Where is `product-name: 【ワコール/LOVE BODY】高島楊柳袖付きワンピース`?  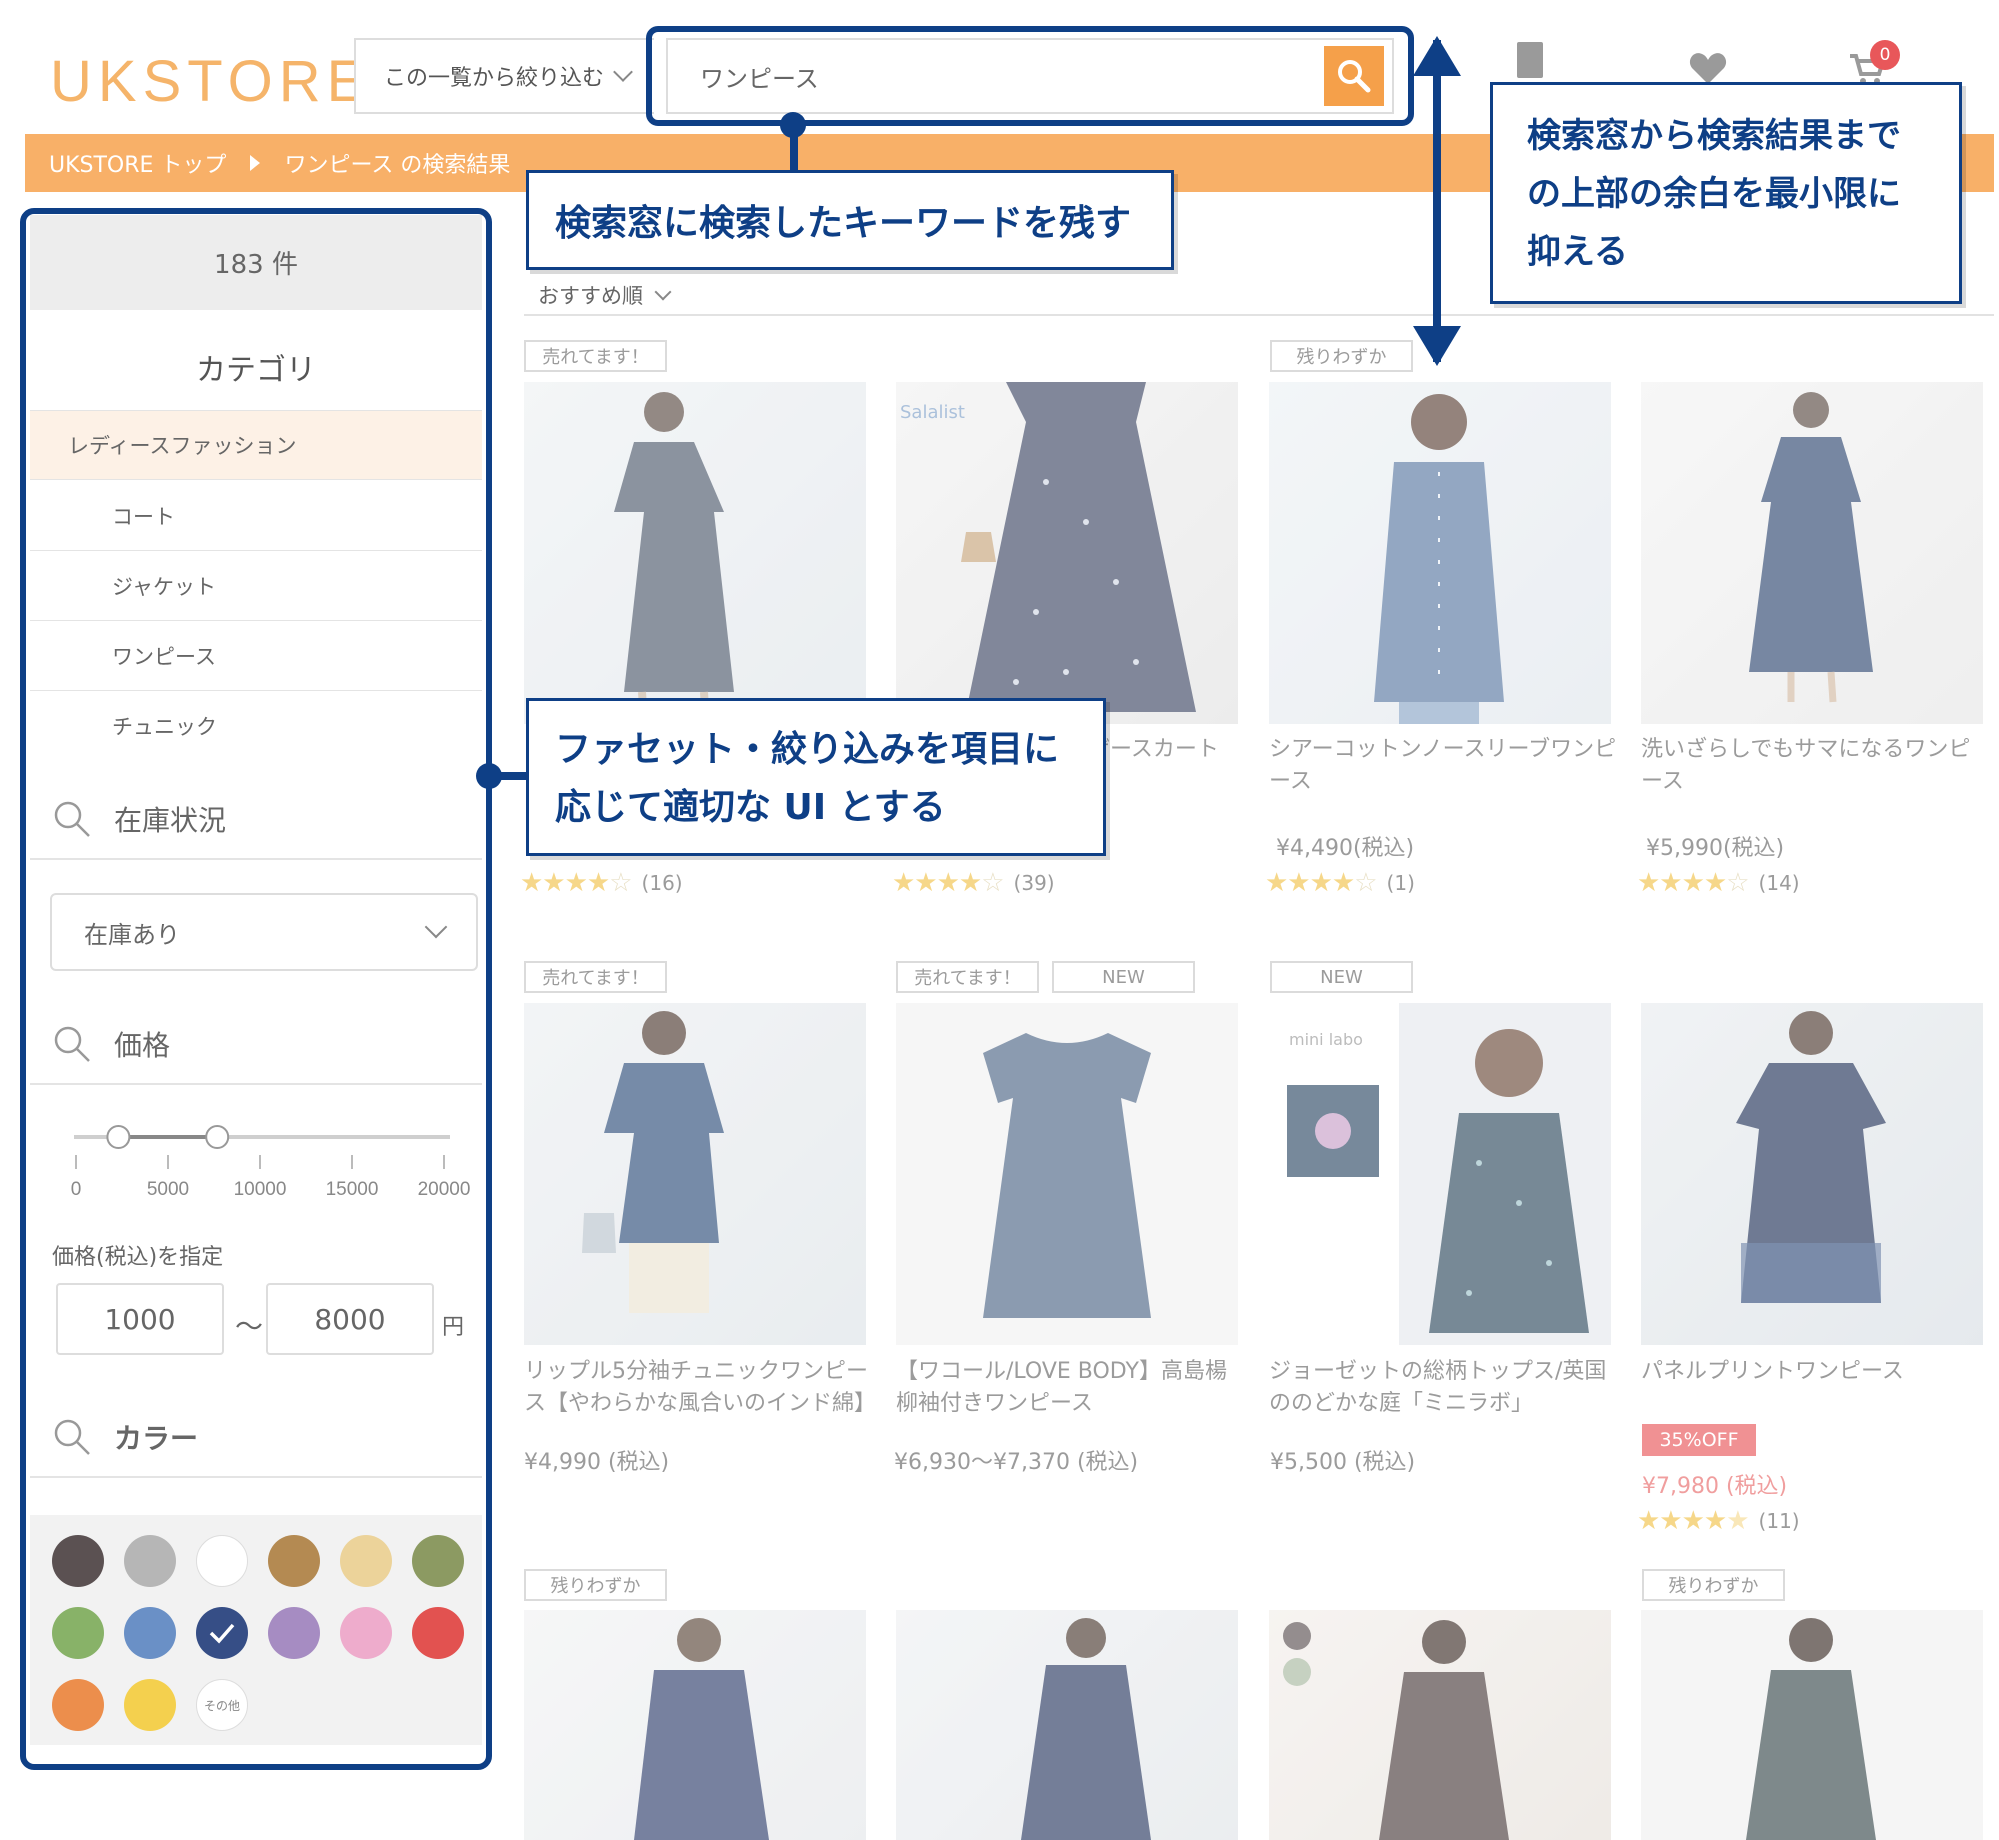
product-name: 【ワコール/LOVE BODY】高島楊柳袖付きワンピース is located at coordinates (1071, 1388).